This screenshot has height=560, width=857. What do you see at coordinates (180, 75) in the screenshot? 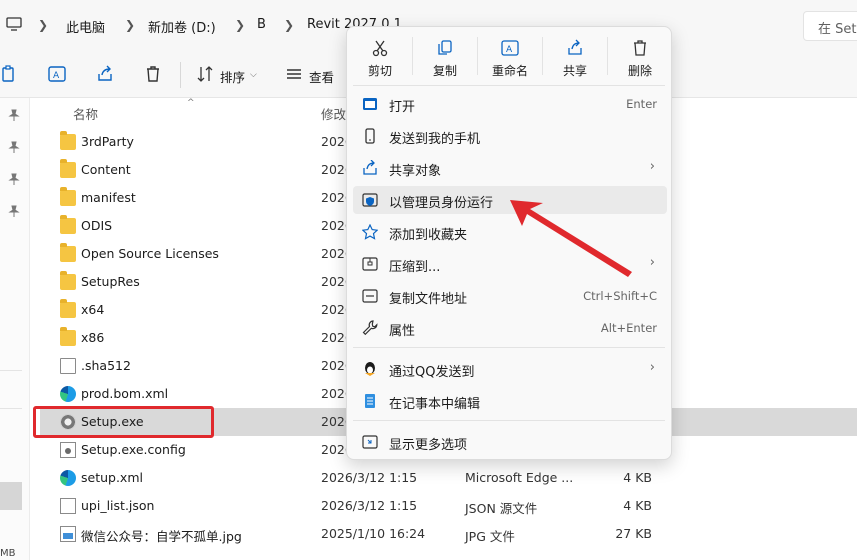
I see `toolbar-divider` at bounding box center [180, 75].